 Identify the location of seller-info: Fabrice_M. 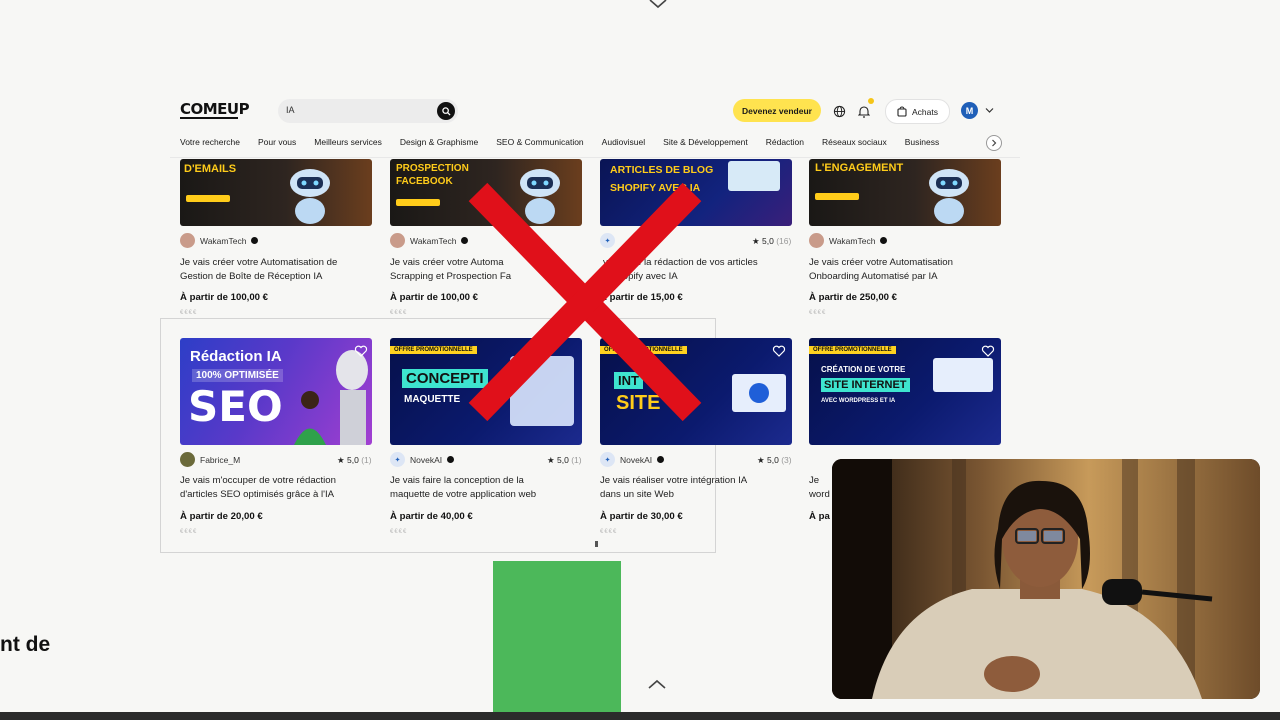
(210, 459).